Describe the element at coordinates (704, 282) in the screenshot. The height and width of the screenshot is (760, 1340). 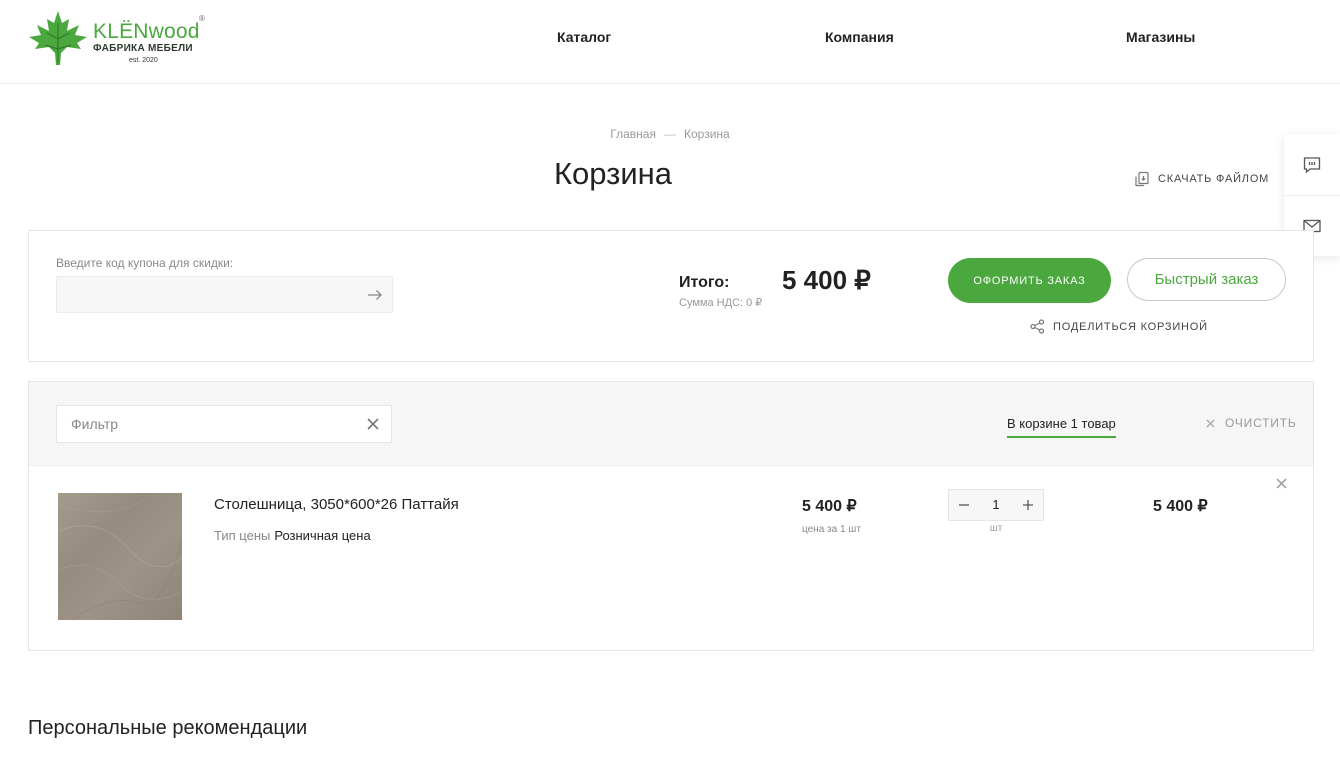
I see `total-label: Итого:` at that location.